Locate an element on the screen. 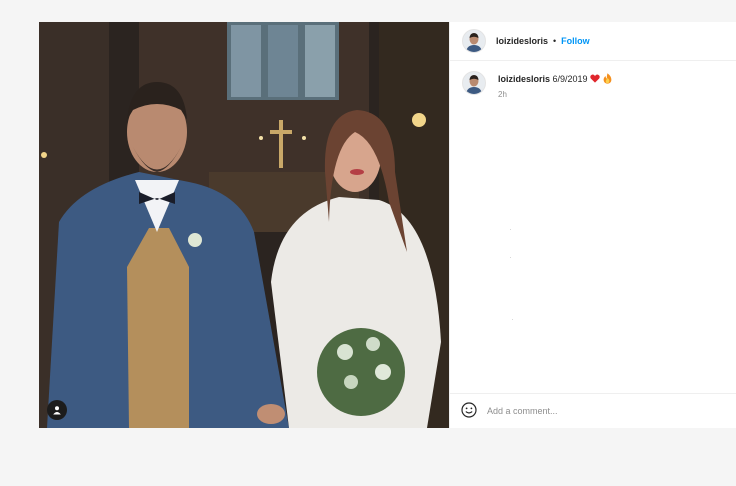  caption-text: 6/9/2019 is located at coordinates (570, 79).